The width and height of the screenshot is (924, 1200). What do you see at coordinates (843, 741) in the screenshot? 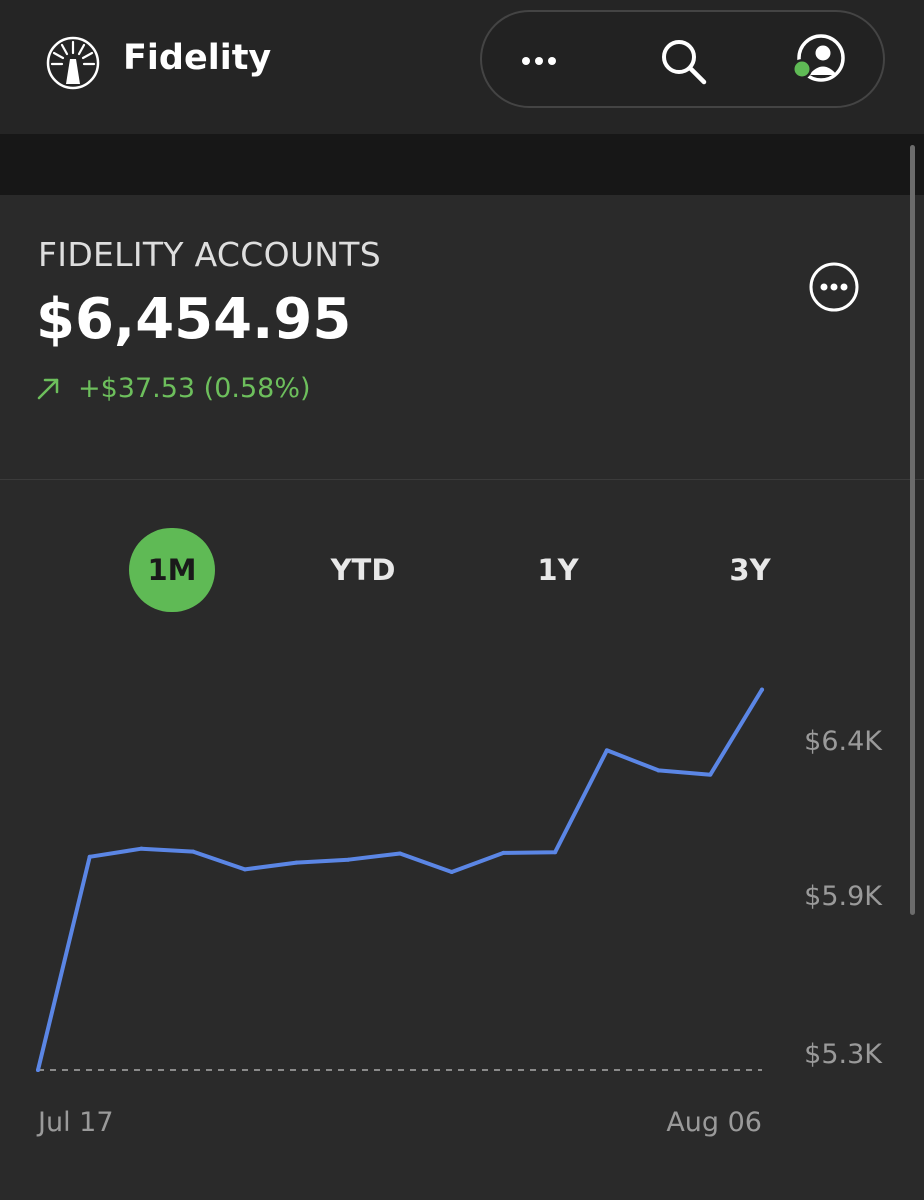
I see `y-tick-label: $6.4K` at bounding box center [843, 741].